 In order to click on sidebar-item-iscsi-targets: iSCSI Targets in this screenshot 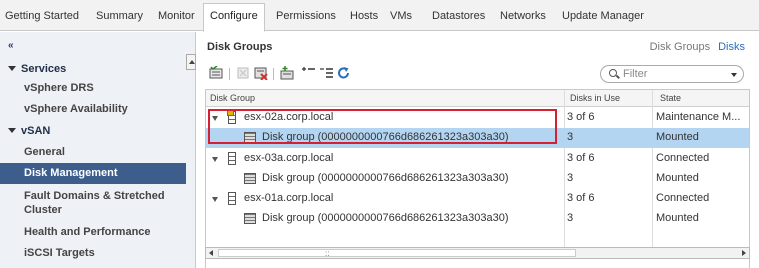, I will do `click(93, 253)`.